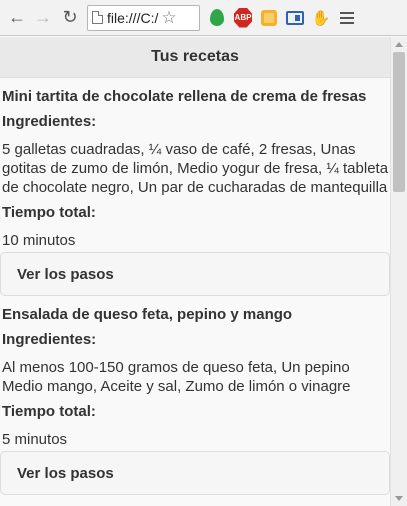 This screenshot has width=407, height=506. I want to click on recipe-title: Ensalada de queso feta, pepino y mango, so click(147, 314).